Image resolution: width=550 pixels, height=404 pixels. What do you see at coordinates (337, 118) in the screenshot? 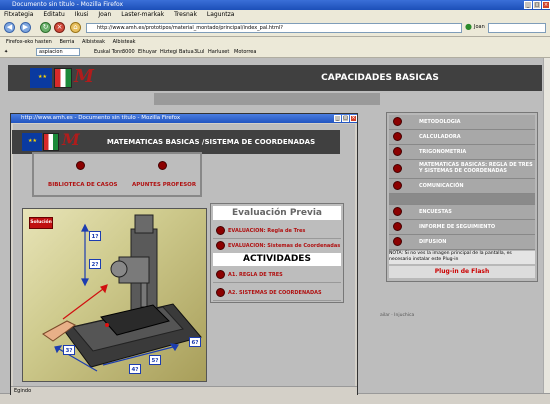
I see `popup-minimize-button: _` at bounding box center [337, 118].